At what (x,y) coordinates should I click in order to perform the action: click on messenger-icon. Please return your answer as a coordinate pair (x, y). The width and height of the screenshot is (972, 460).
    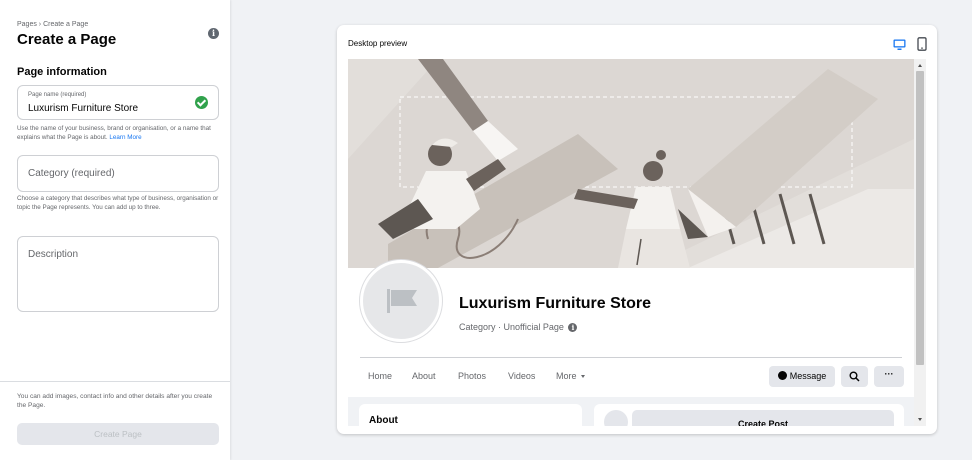
    Looking at the image, I should click on (782, 376).